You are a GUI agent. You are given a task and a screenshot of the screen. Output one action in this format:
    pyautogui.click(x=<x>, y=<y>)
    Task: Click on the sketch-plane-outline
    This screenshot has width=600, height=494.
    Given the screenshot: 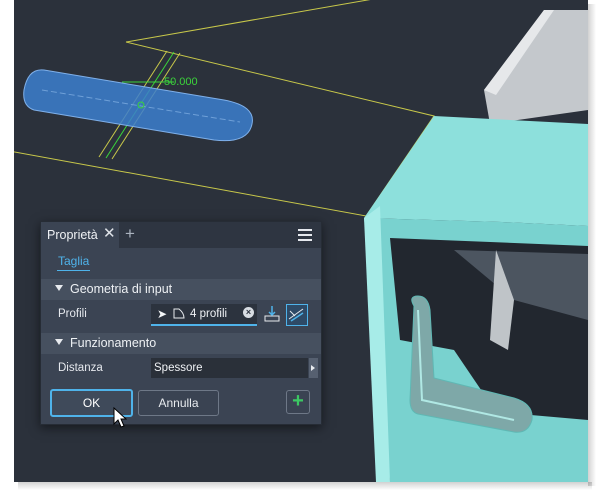 What is the action you would take?
    pyautogui.click(x=248, y=21)
    